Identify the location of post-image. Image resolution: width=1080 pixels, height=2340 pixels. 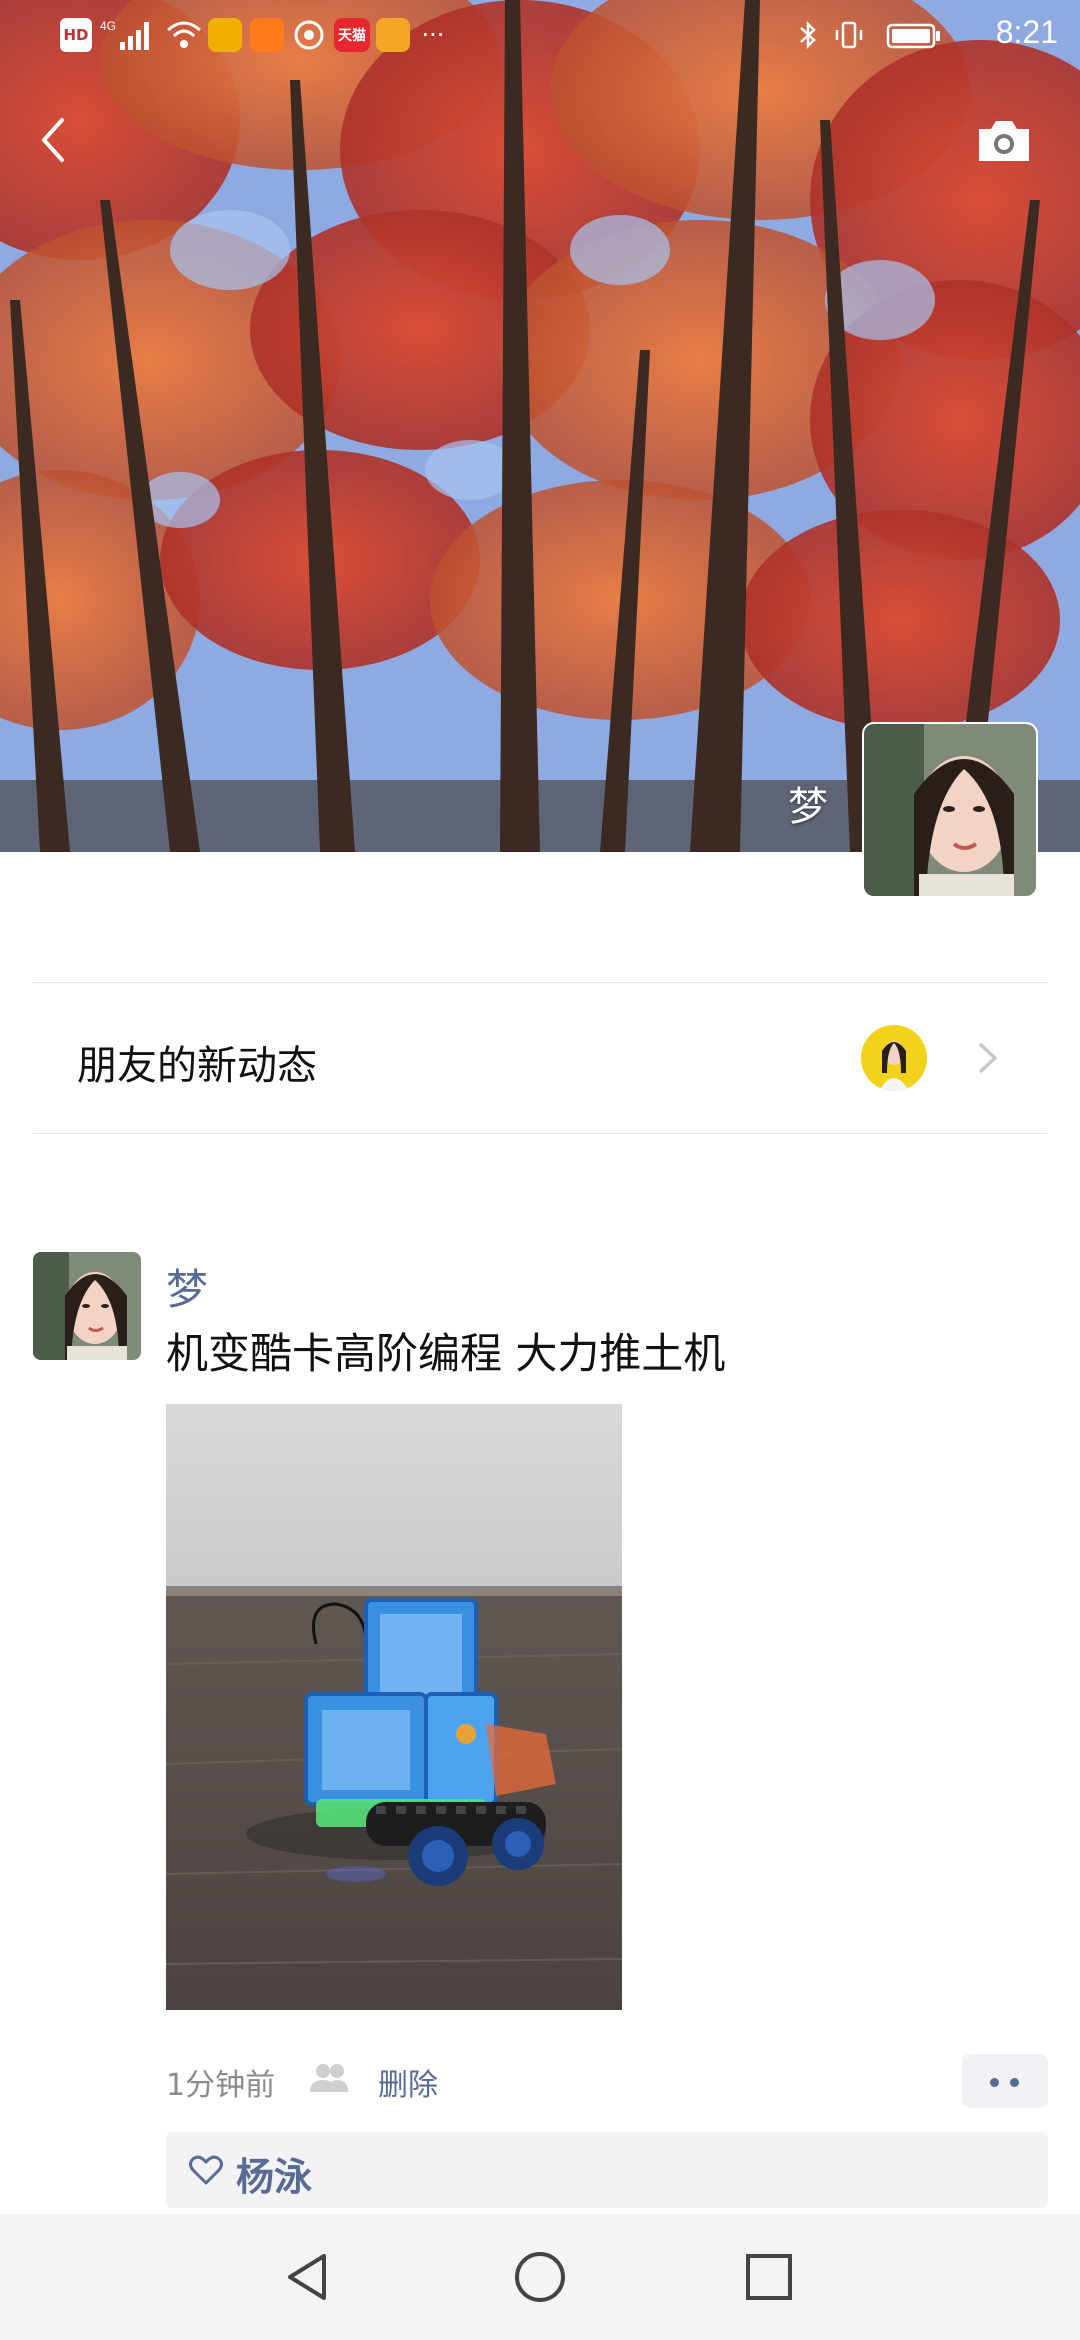
(394, 1707).